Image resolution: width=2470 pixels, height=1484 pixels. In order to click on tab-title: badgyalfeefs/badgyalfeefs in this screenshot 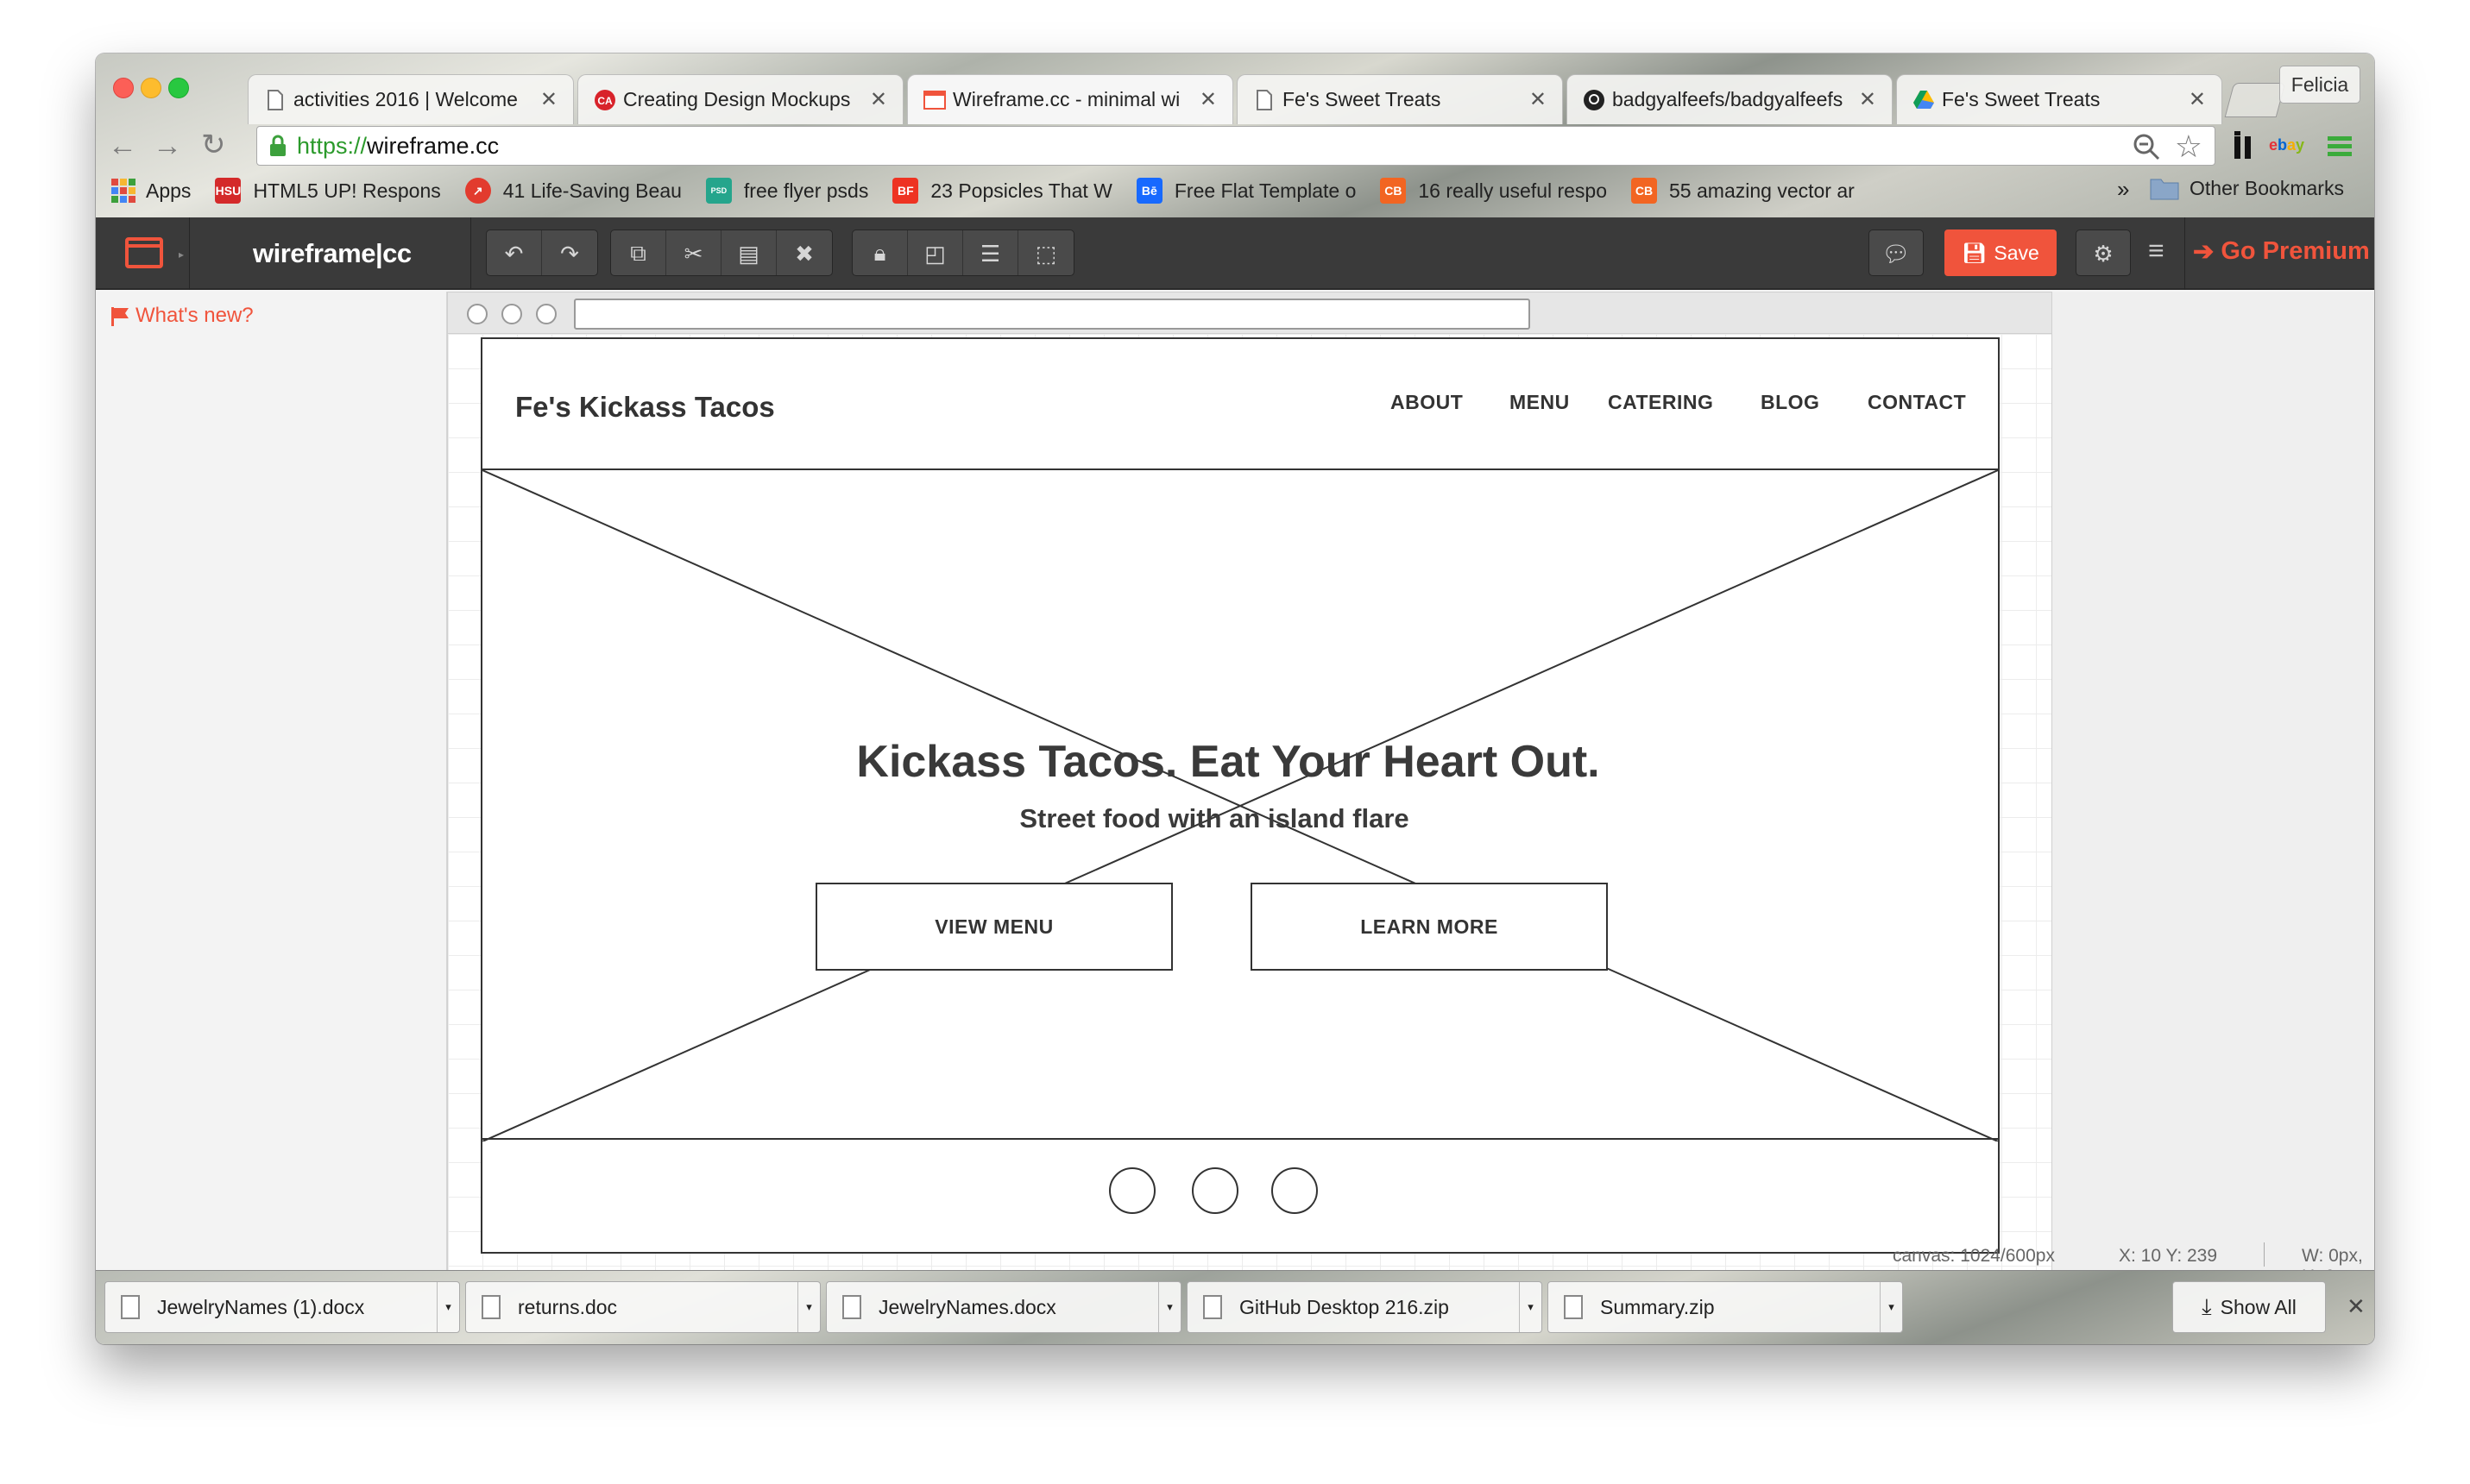, I will do `click(1728, 99)`.